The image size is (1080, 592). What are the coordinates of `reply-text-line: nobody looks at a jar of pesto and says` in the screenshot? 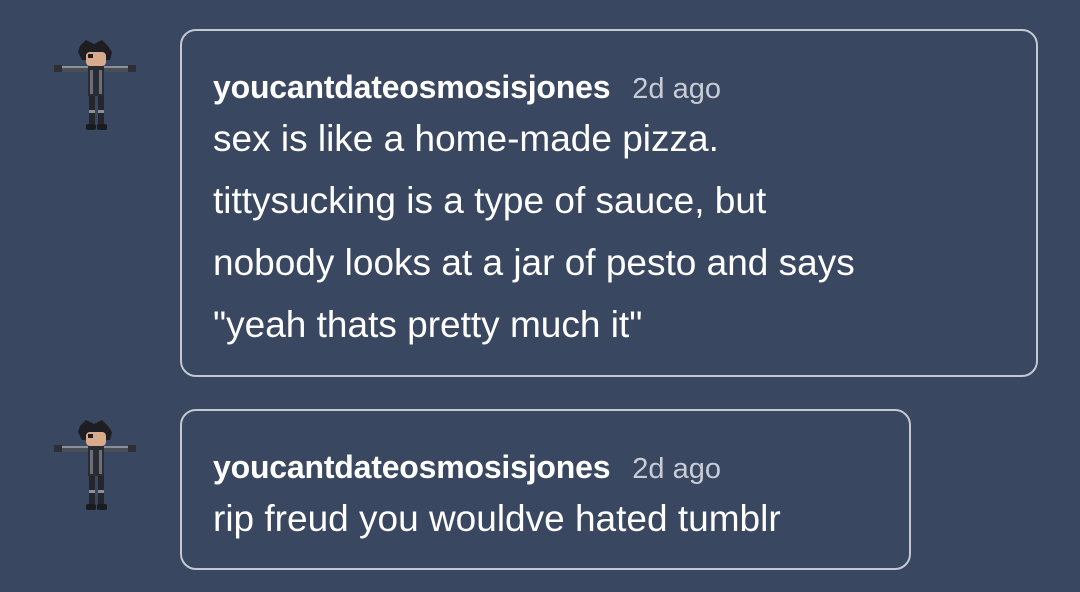 It's located at (534, 262).